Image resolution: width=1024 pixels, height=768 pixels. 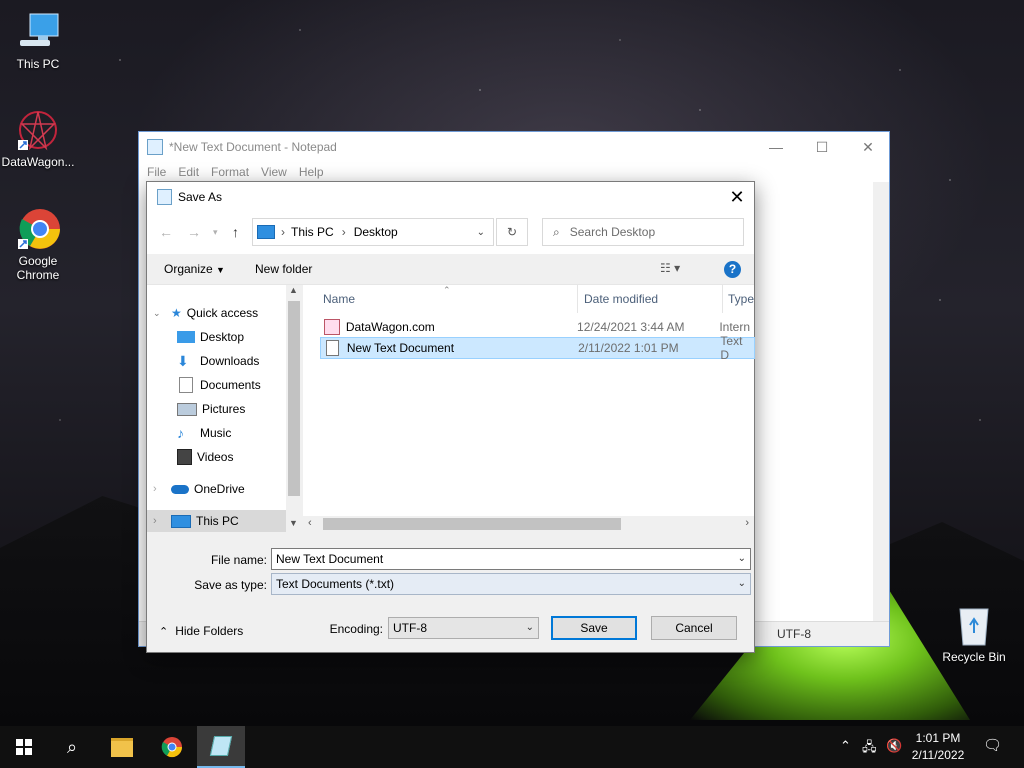 What do you see at coordinates (215, 232) in the screenshot?
I see `recent-locations-chevron-icon: ▾` at bounding box center [215, 232].